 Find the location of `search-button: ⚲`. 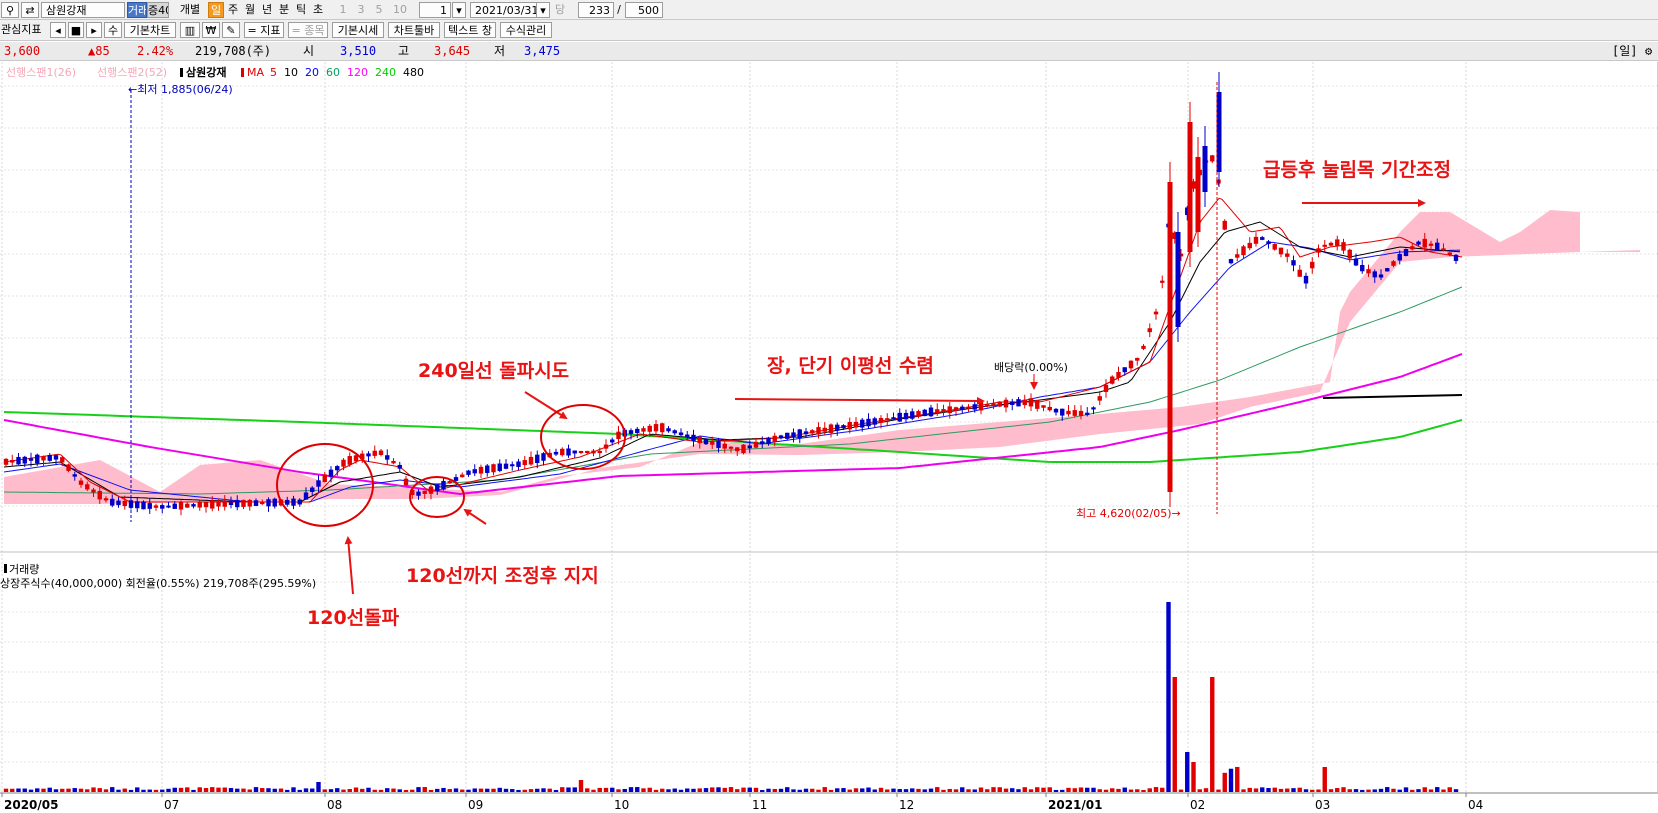

search-button: ⚲ is located at coordinates (10, 10).